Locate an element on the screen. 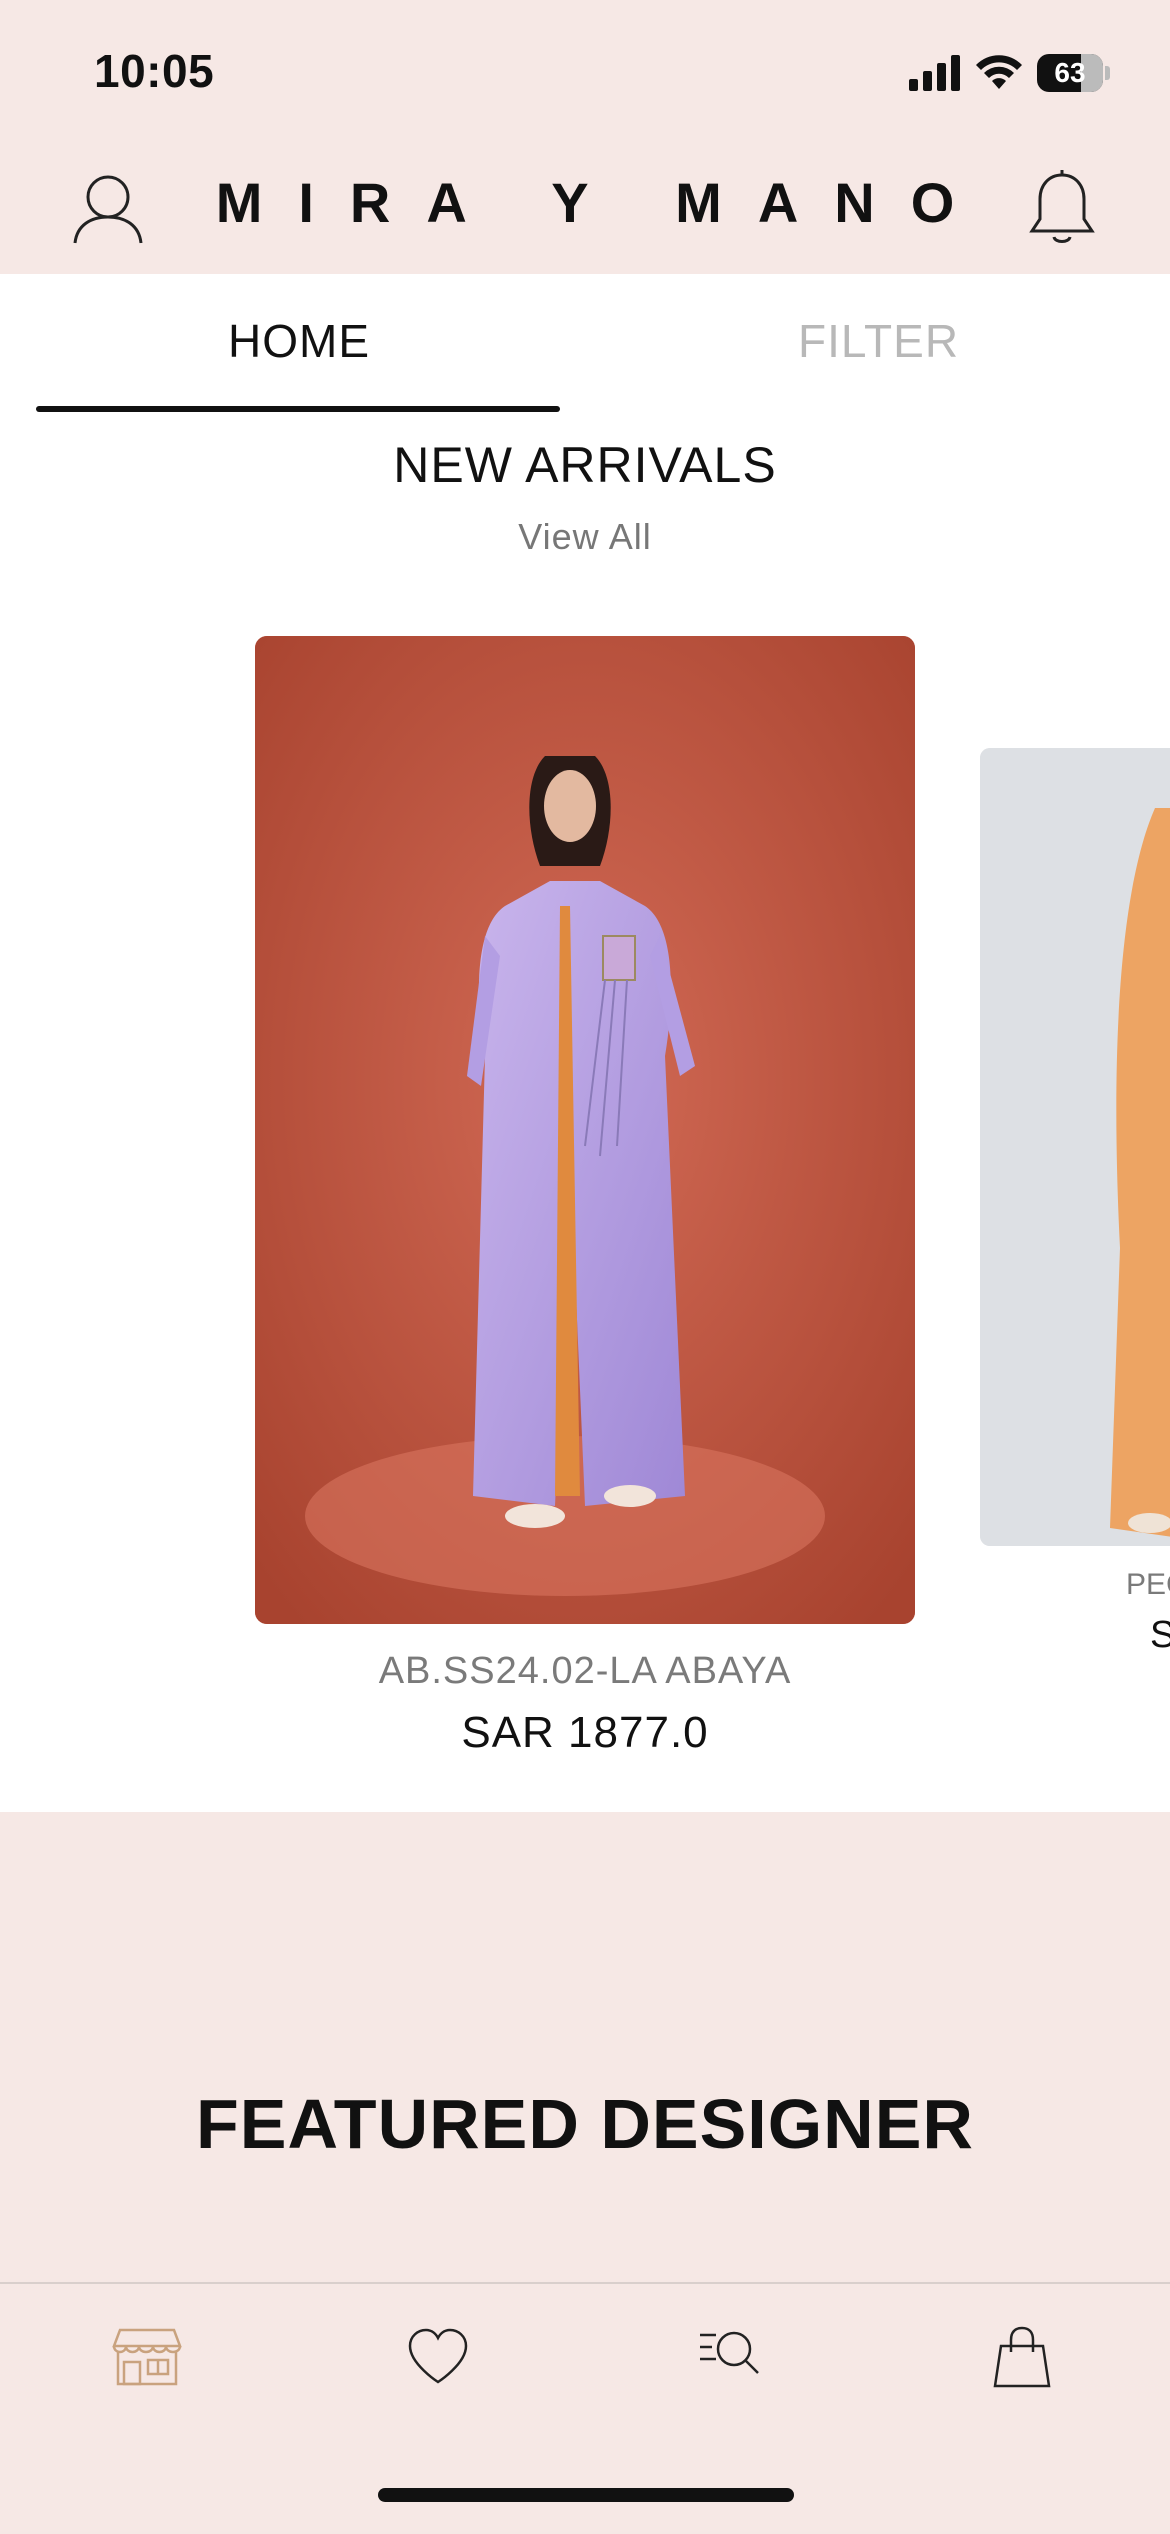 This screenshot has height=2534, width=1170. search-list-icon is located at coordinates (729, 2352).